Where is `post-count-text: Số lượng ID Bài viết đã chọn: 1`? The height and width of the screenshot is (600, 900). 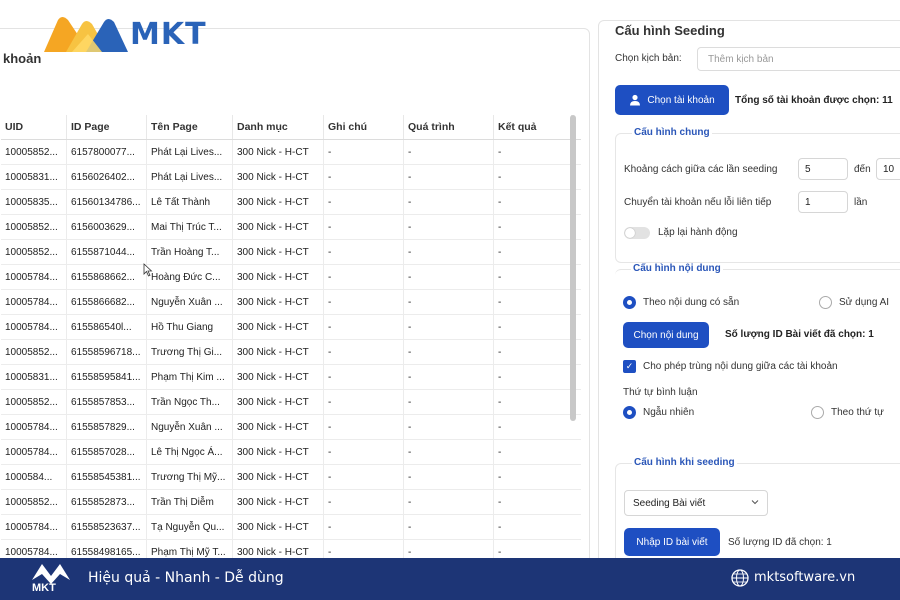
post-count-text: Số lượng ID Bài viết đã chọn: 1 is located at coordinates (799, 334).